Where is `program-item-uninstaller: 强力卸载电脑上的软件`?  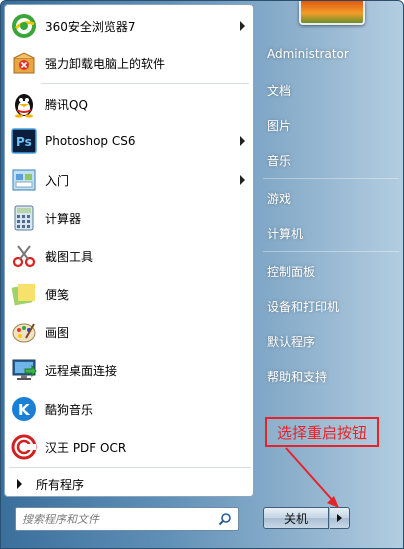
program-item-uninstaller: 强力卸载电脑上的软件 is located at coordinates (130, 63).